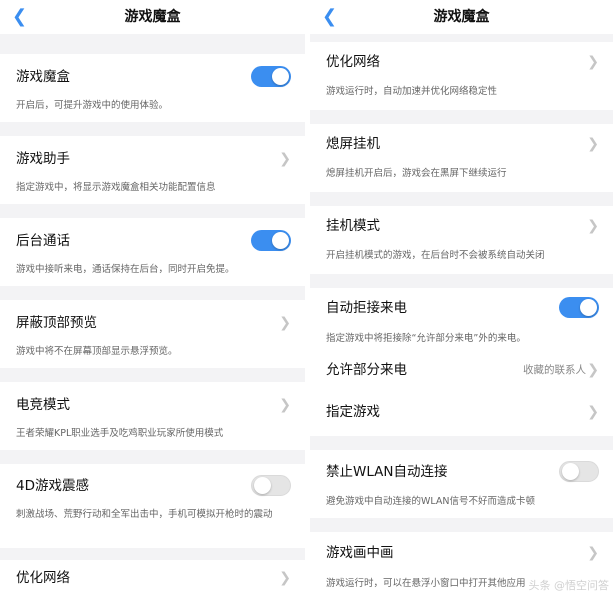  What do you see at coordinates (152, 334) in the screenshot?
I see `setting-block-top-preview: 屏蔽顶部预览 ❯ 游戏中将不在屏幕顶部显示悬浮预览。` at bounding box center [152, 334].